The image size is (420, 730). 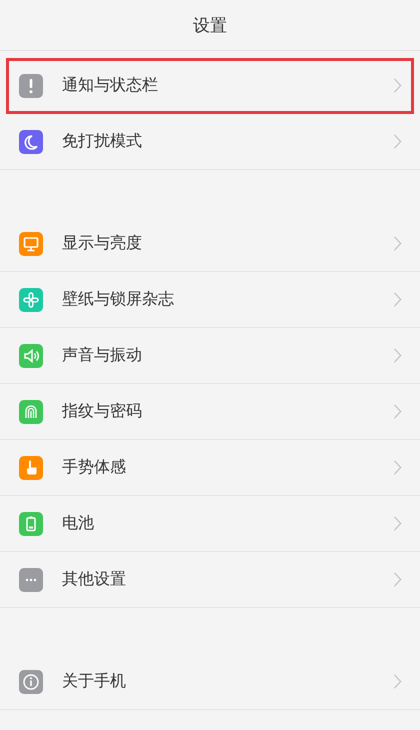 What do you see at coordinates (102, 141) in the screenshot?
I see `item-label: 免打扰模式` at bounding box center [102, 141].